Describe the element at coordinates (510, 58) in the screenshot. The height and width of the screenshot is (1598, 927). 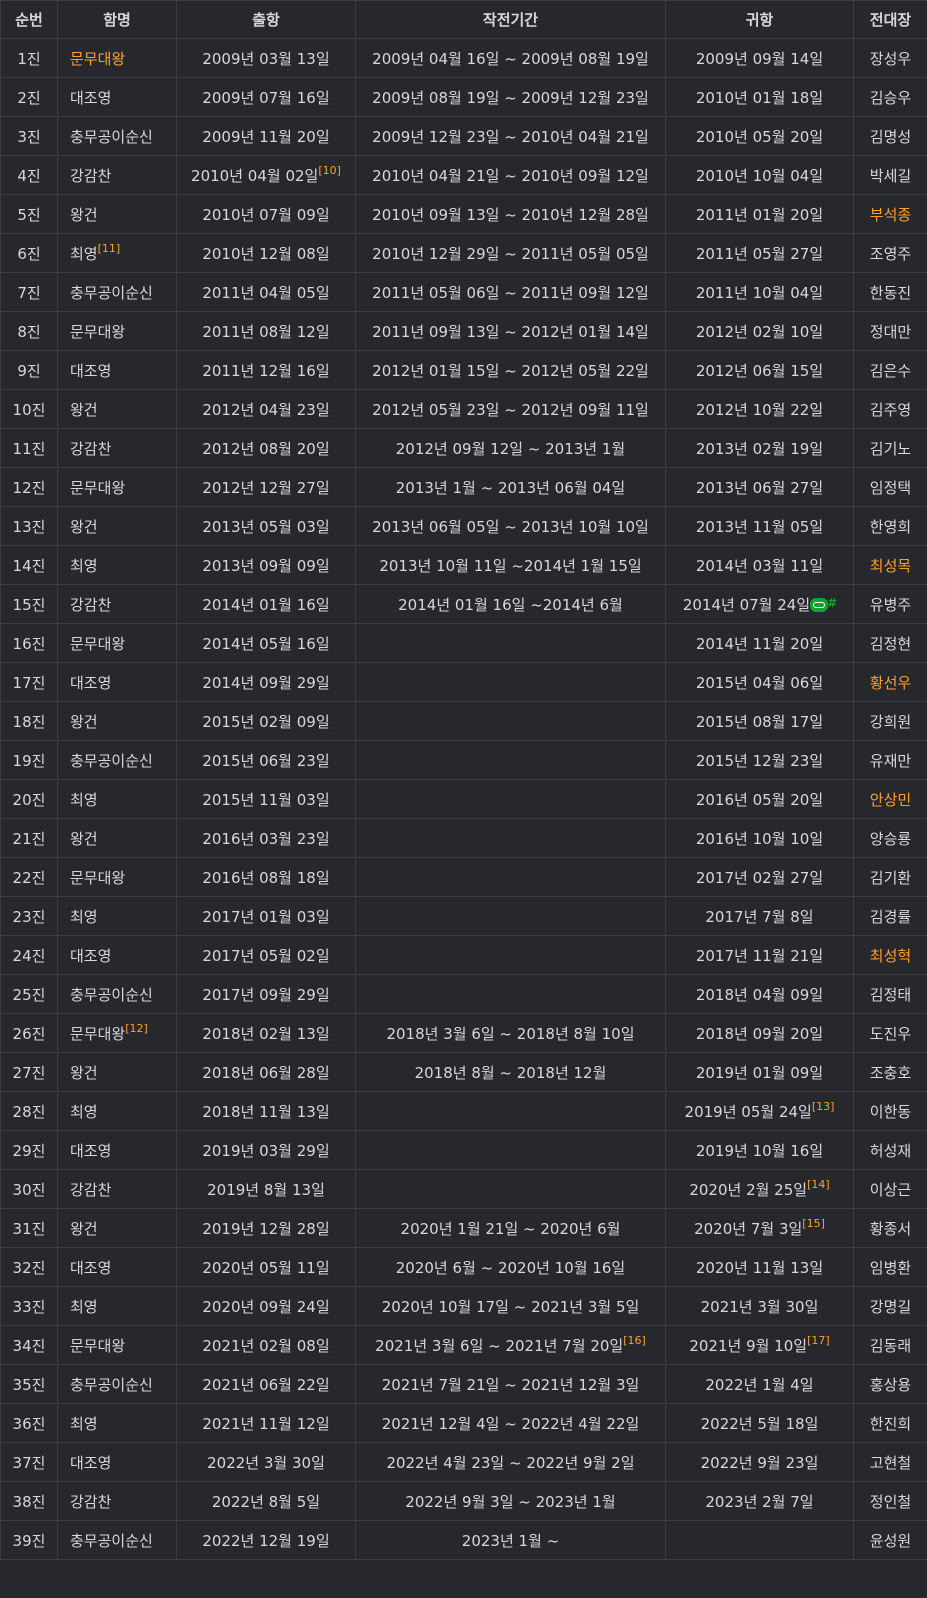
I see `cell-operation-period-text: 2009년 04월 16일 ~ 2009년 08월 19일` at that location.